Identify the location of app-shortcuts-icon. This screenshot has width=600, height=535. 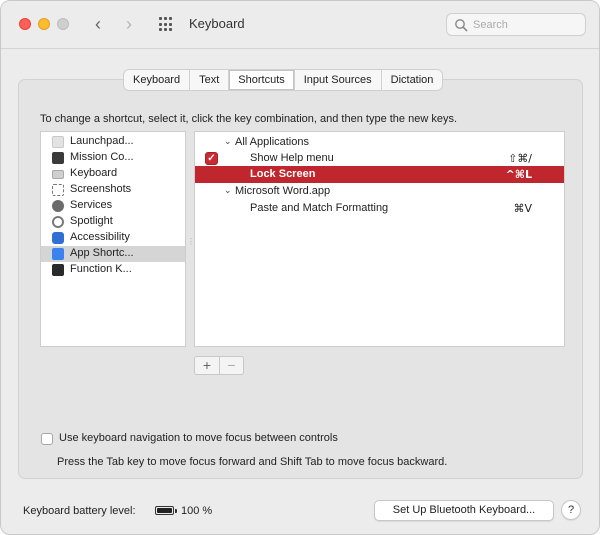
(58, 254).